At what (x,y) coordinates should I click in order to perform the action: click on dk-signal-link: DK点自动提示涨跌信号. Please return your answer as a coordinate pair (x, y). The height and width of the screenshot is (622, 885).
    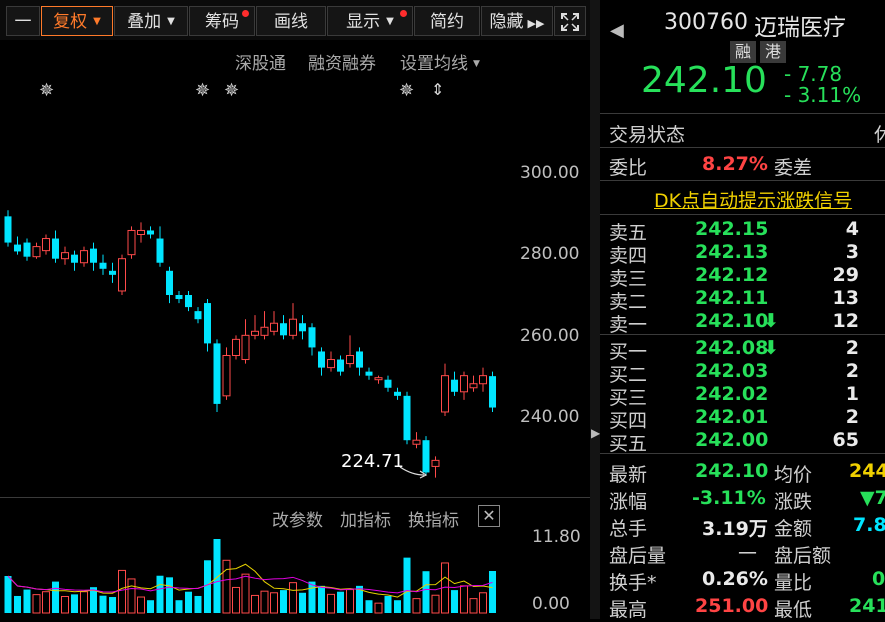
    Looking at the image, I should click on (753, 199).